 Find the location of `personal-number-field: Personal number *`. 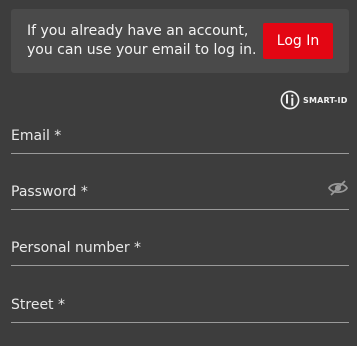

personal-number-field: Personal number * is located at coordinates (182, 253).